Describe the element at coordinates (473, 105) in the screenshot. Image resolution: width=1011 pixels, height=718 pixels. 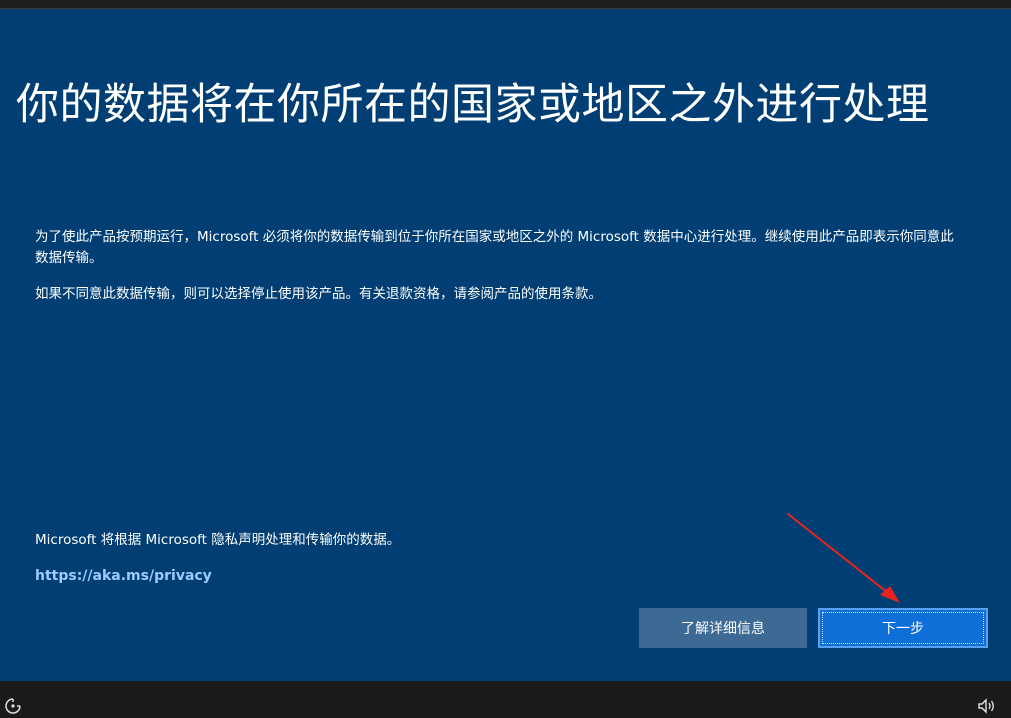
I see `page-title: 你的数据将在你所在的国家或地区之外进行处理` at that location.